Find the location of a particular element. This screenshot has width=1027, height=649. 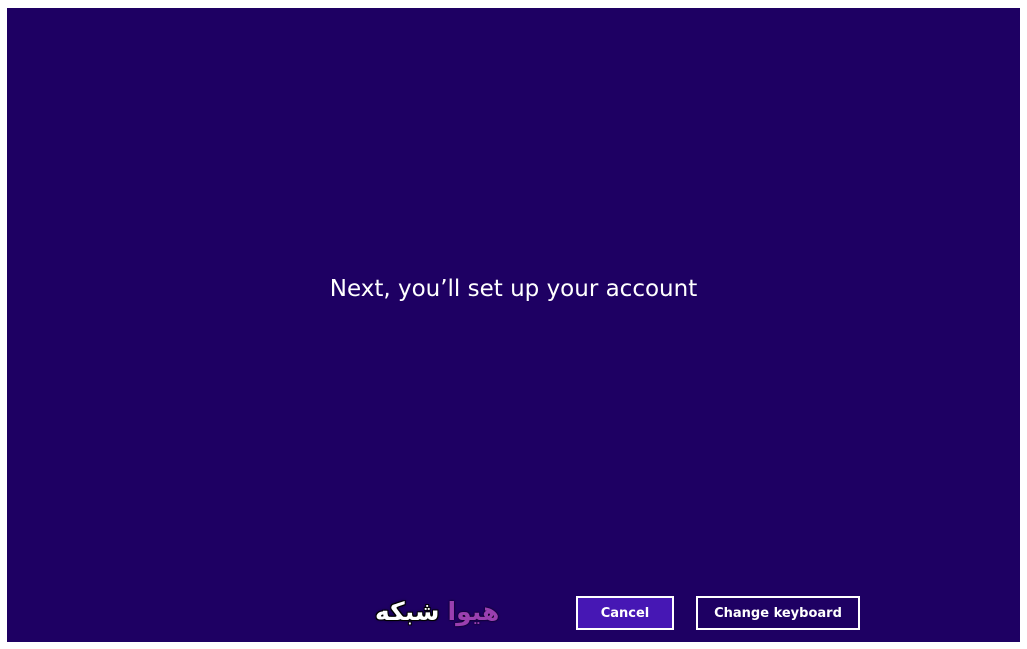

change-keyboard-button: Change keyboard is located at coordinates (778, 613).